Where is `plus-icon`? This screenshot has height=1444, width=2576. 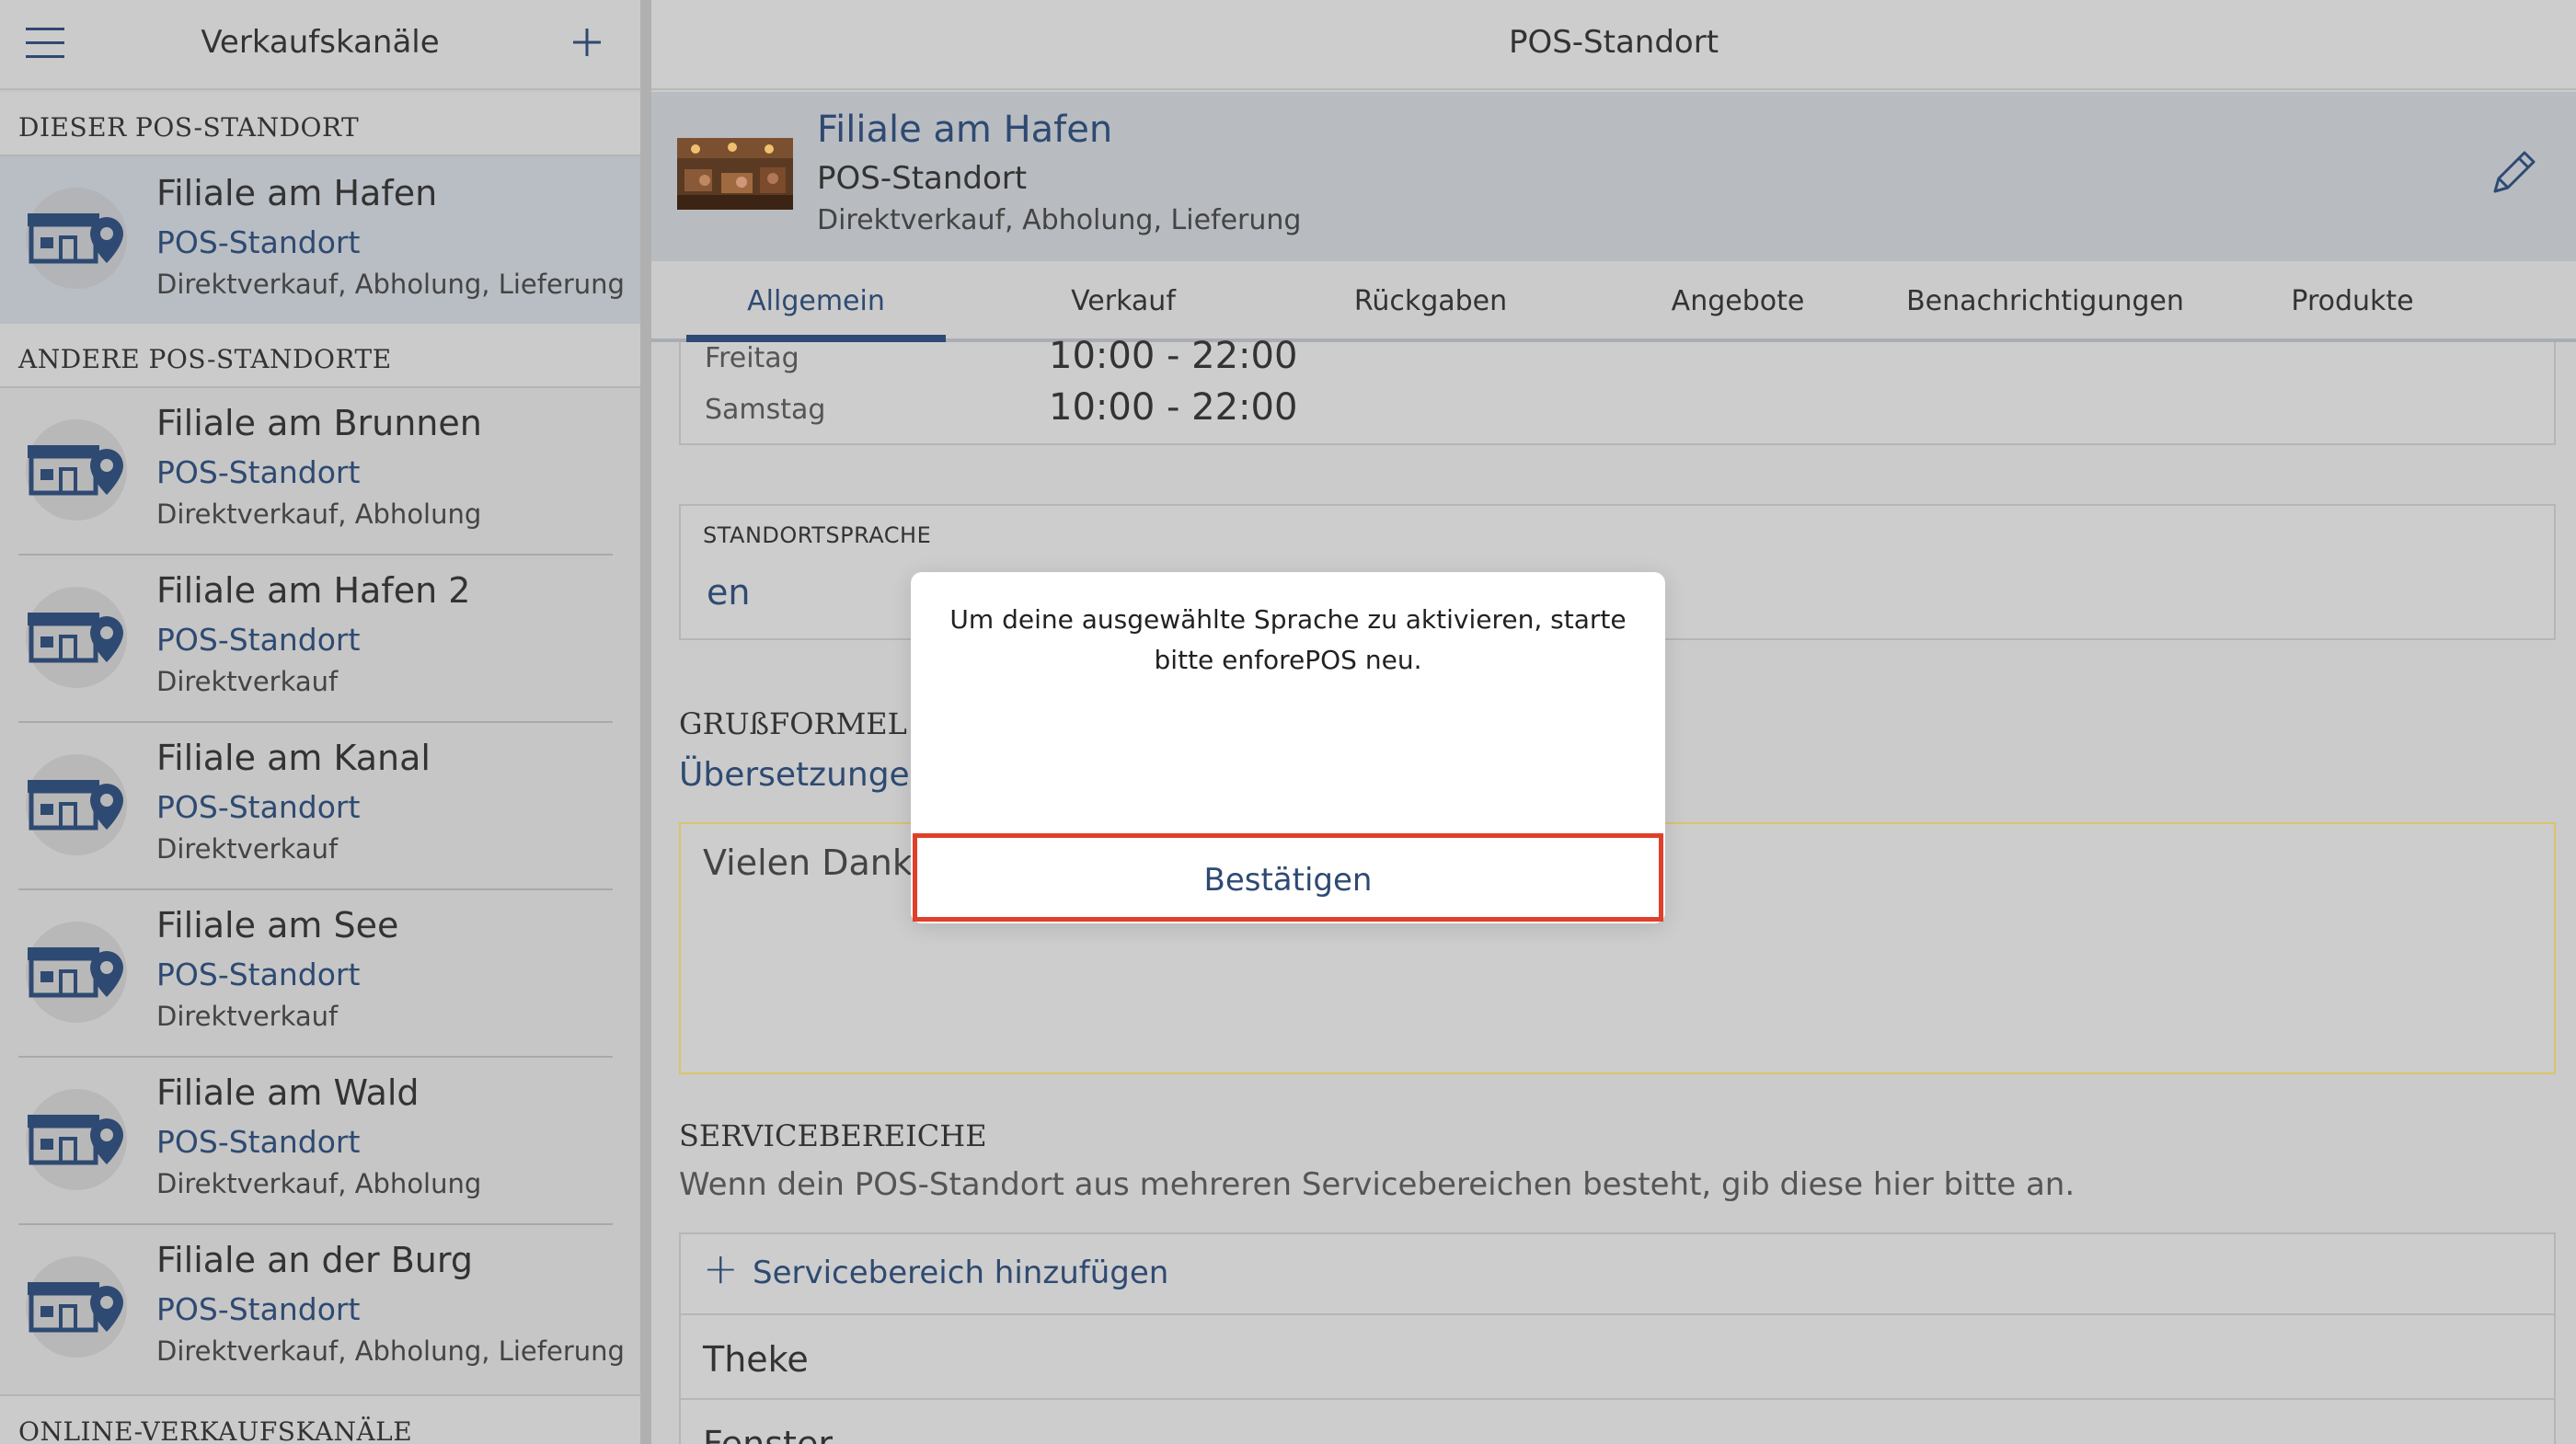
plus-icon is located at coordinates (587, 42).